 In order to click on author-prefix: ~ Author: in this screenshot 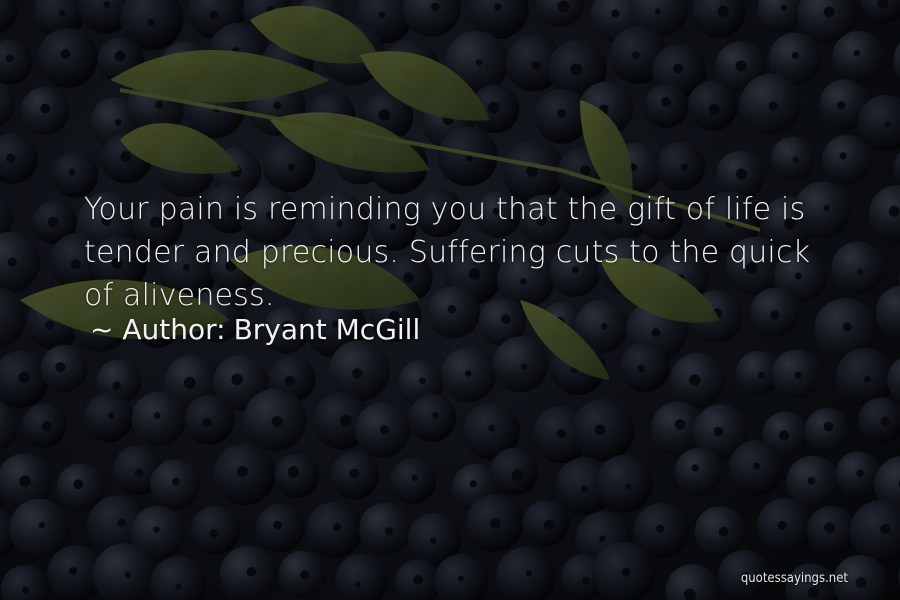, I will do `click(158, 329)`.